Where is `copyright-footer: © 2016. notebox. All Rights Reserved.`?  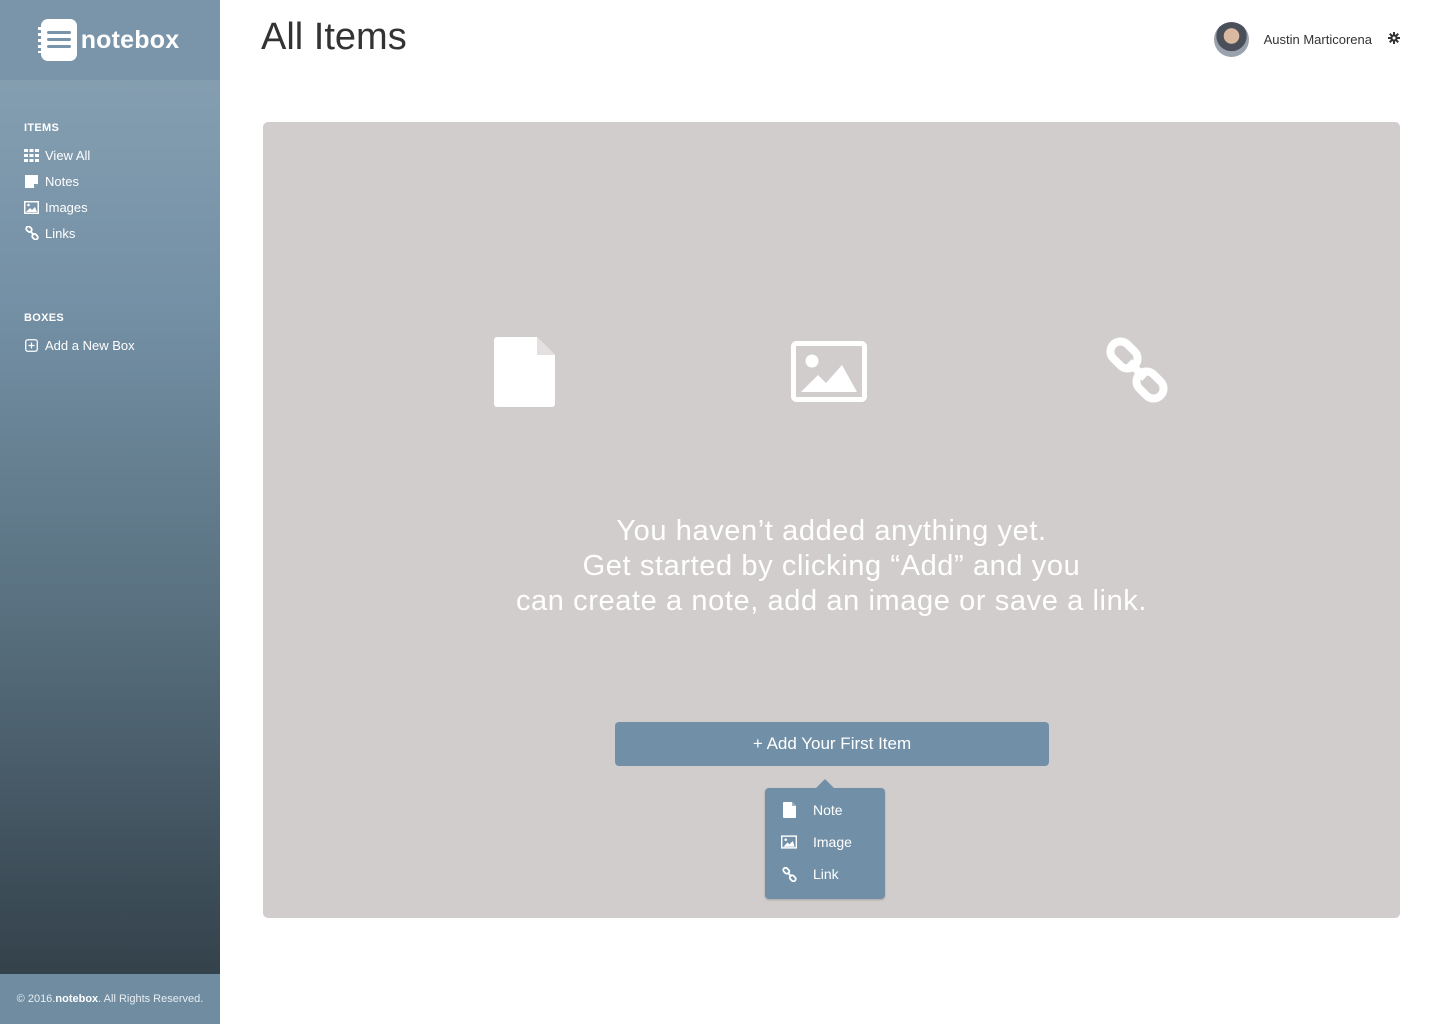 copyright-footer: © 2016. notebox. All Rights Reserved. is located at coordinates (110, 999).